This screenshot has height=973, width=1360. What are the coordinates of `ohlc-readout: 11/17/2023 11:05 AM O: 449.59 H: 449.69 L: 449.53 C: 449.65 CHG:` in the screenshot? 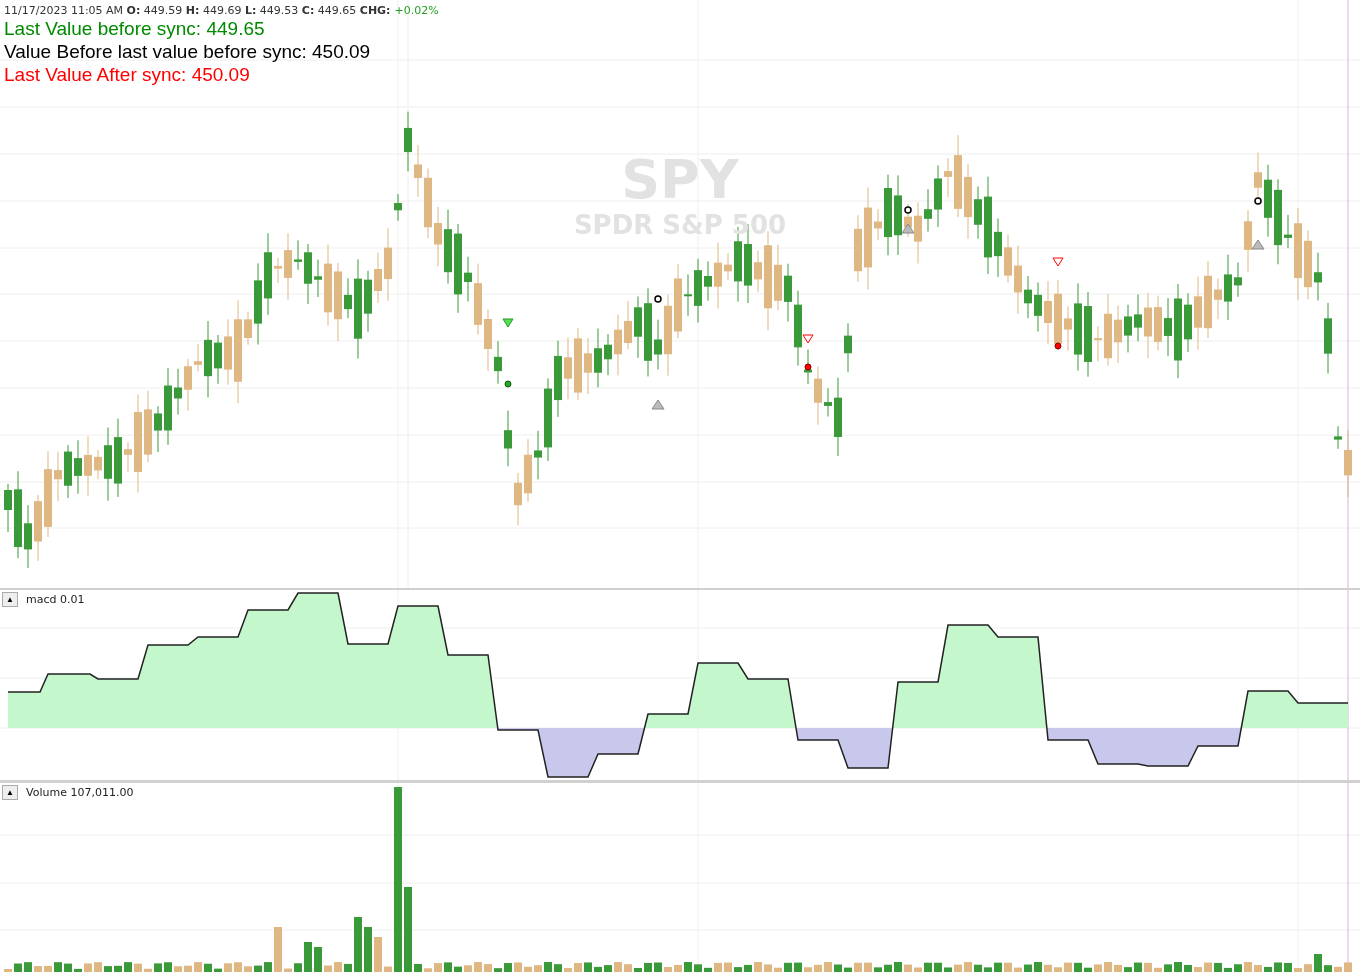 It's located at (197, 10).